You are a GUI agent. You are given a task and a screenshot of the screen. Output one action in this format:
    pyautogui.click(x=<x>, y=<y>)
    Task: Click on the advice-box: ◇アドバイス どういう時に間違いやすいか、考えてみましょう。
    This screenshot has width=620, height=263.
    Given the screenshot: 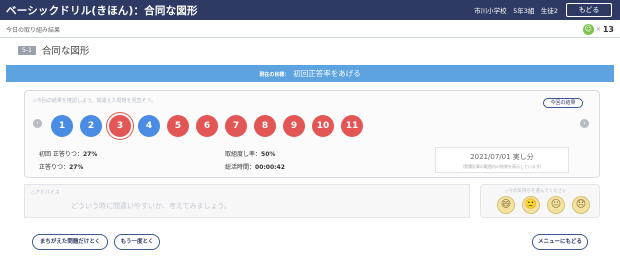 What is the action you would take?
    pyautogui.click(x=247, y=201)
    